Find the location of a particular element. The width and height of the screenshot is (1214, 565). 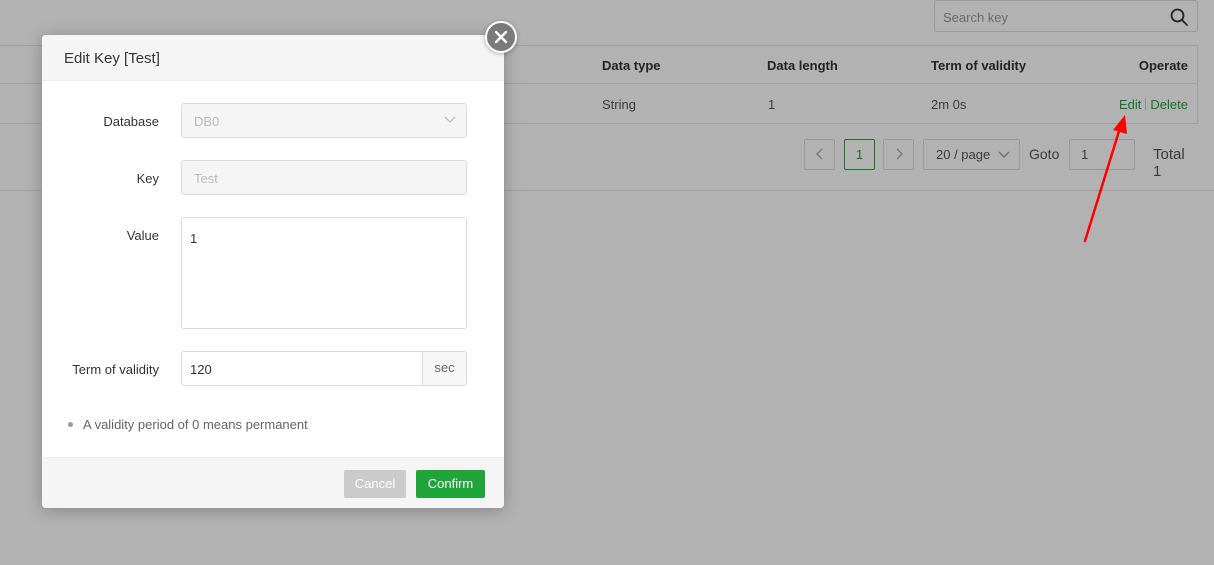

term-label: Term of validity is located at coordinates (115, 369).